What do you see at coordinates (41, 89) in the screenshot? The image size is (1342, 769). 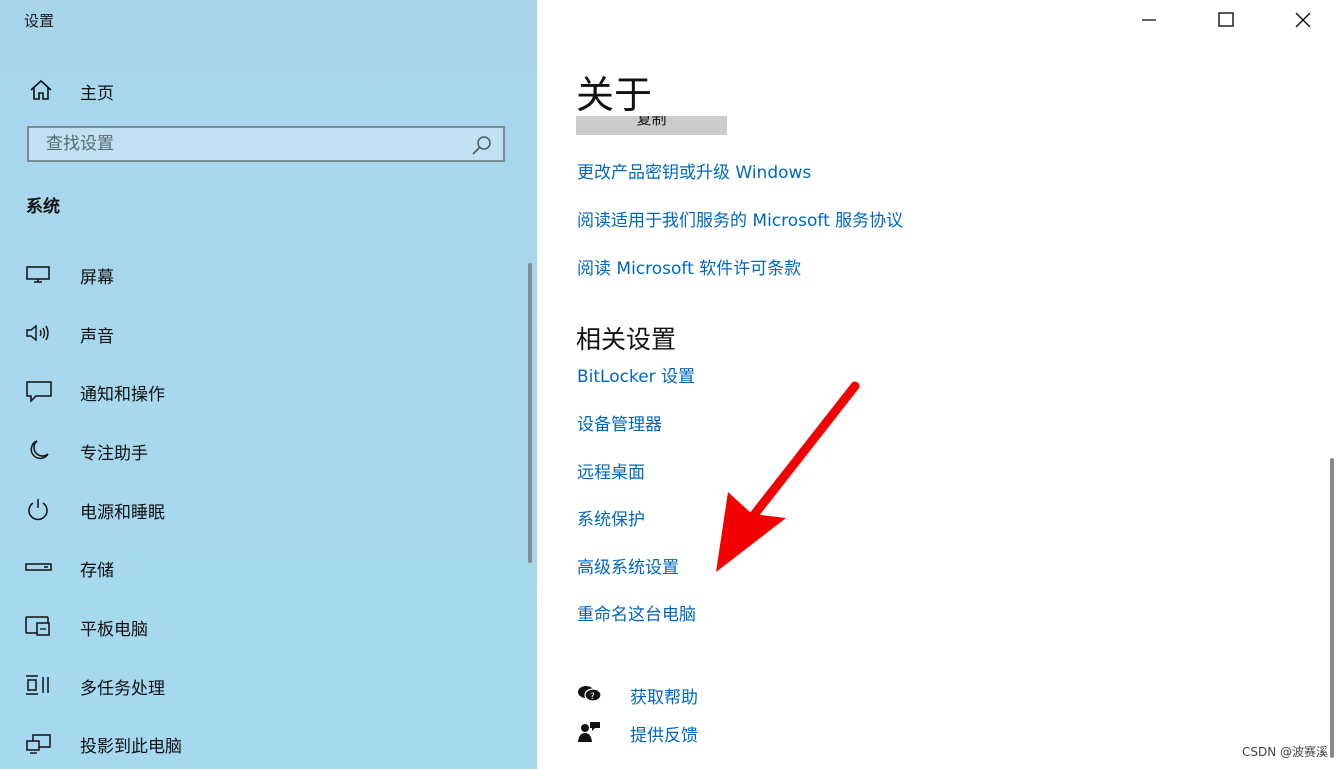 I see `home-icon` at bounding box center [41, 89].